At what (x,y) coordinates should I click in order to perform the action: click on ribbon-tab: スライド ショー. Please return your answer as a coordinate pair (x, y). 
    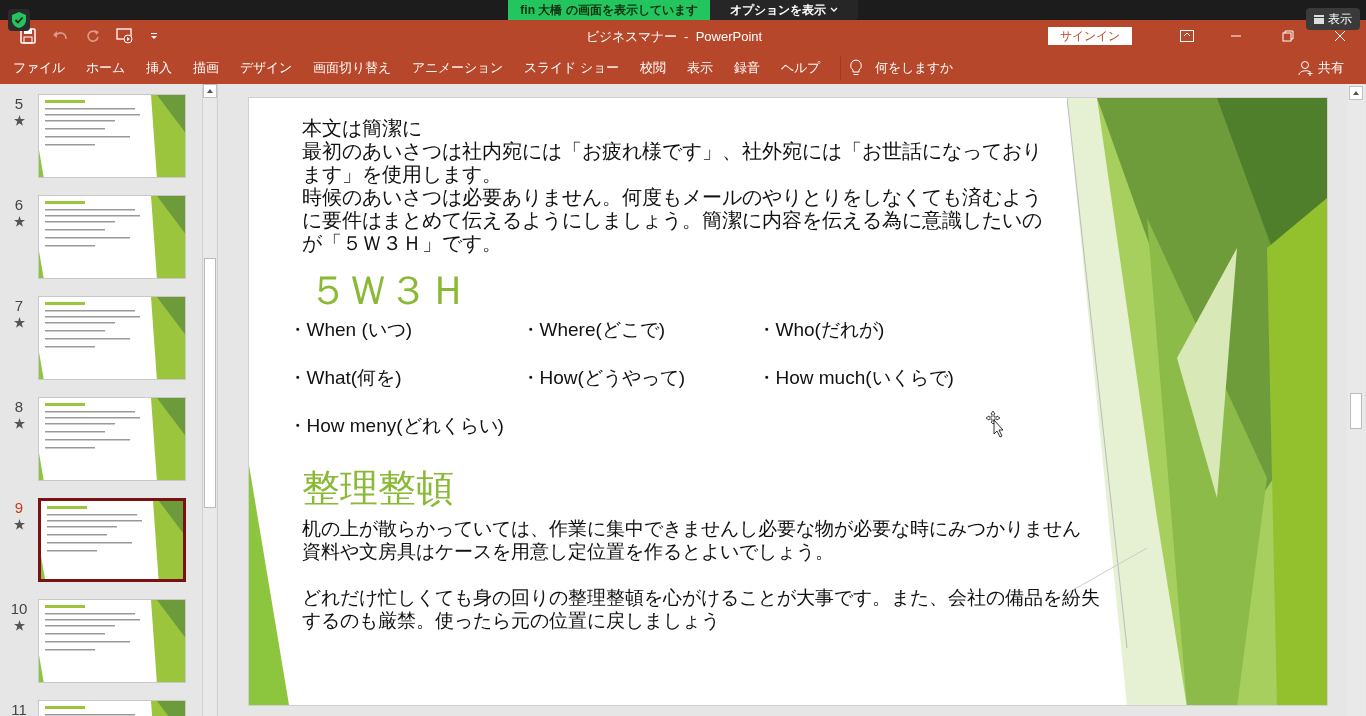
    Looking at the image, I should click on (571, 68).